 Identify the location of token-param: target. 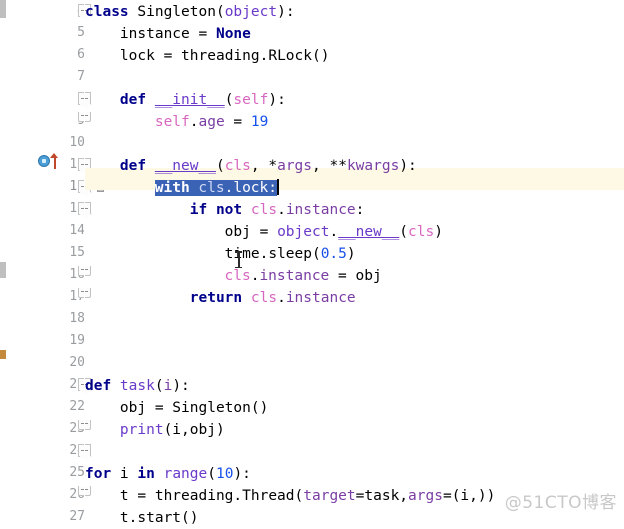
(329, 496).